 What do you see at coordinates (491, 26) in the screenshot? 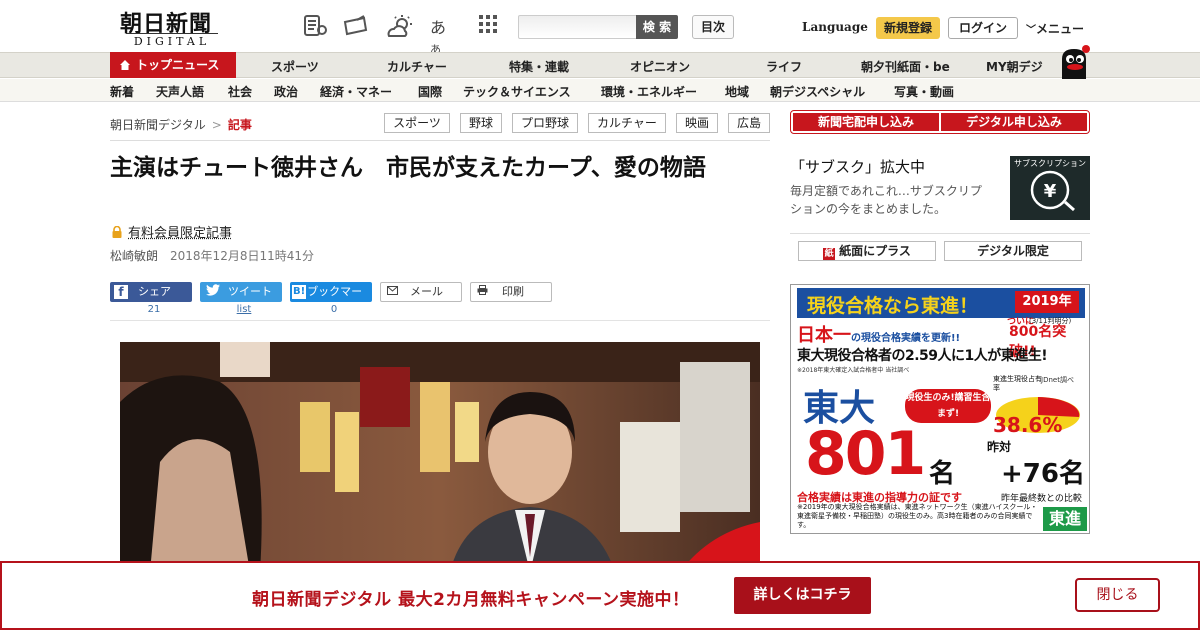
I see `grid-menu-icon` at bounding box center [491, 26].